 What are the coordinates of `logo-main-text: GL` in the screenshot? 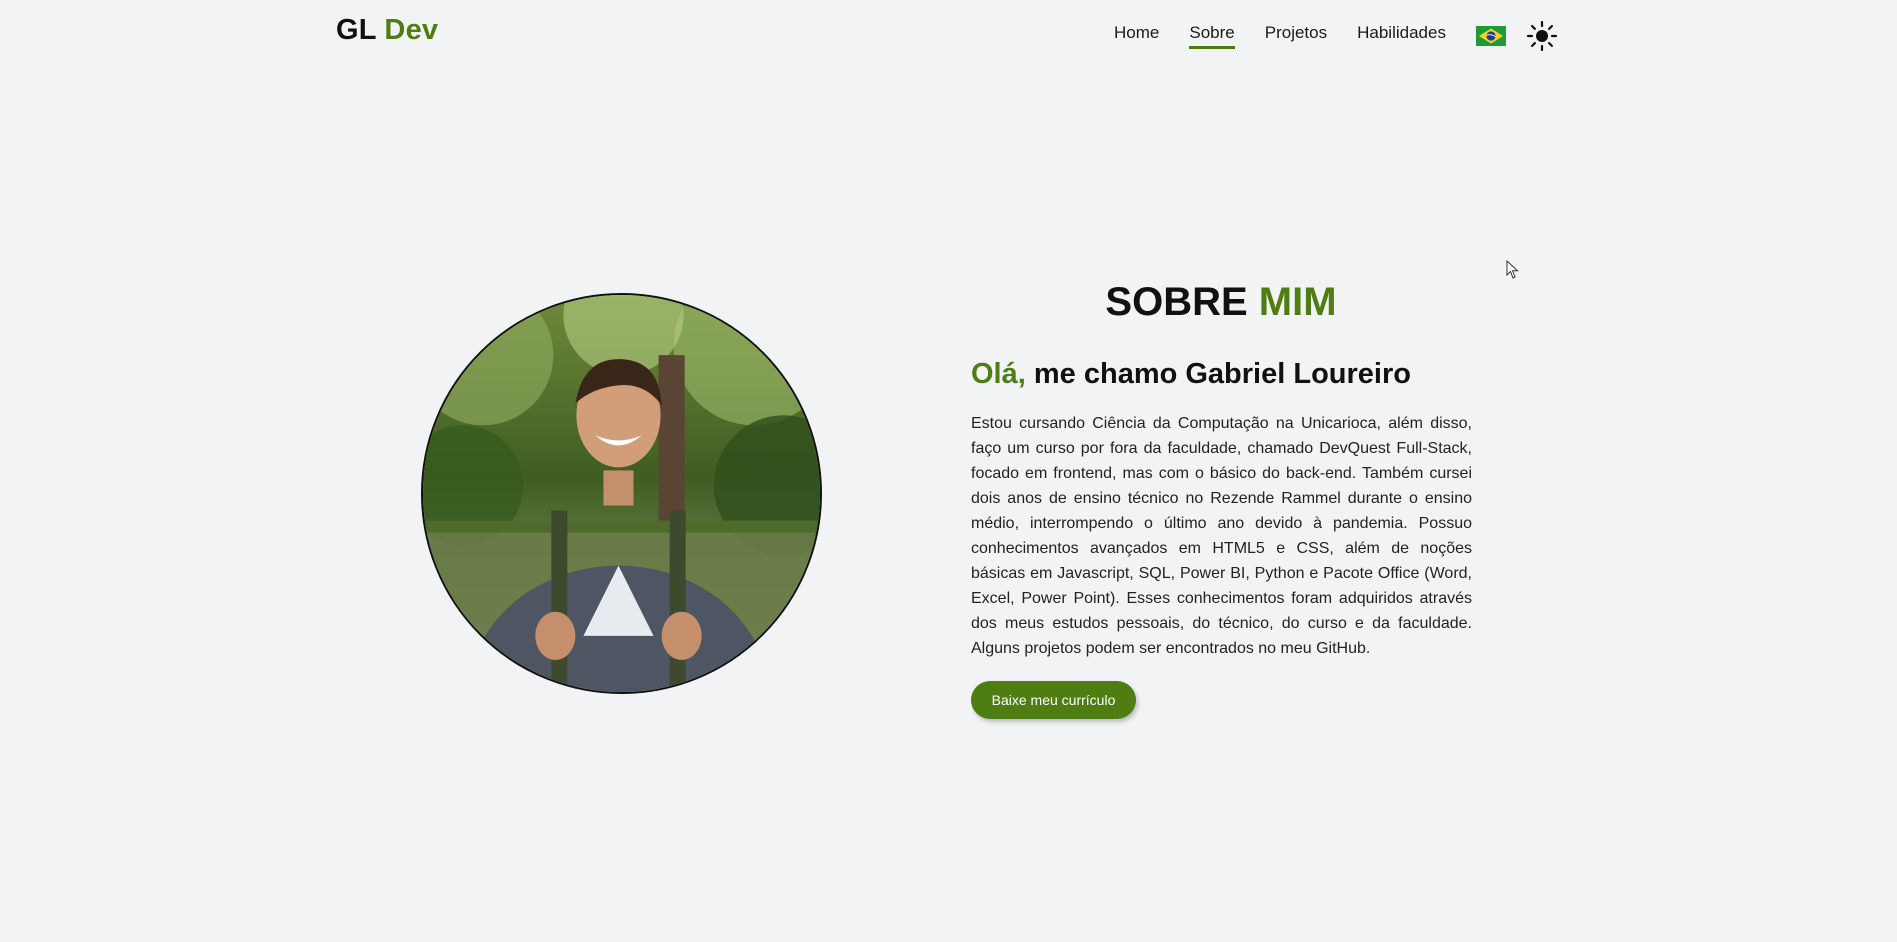 It's located at (356, 30).